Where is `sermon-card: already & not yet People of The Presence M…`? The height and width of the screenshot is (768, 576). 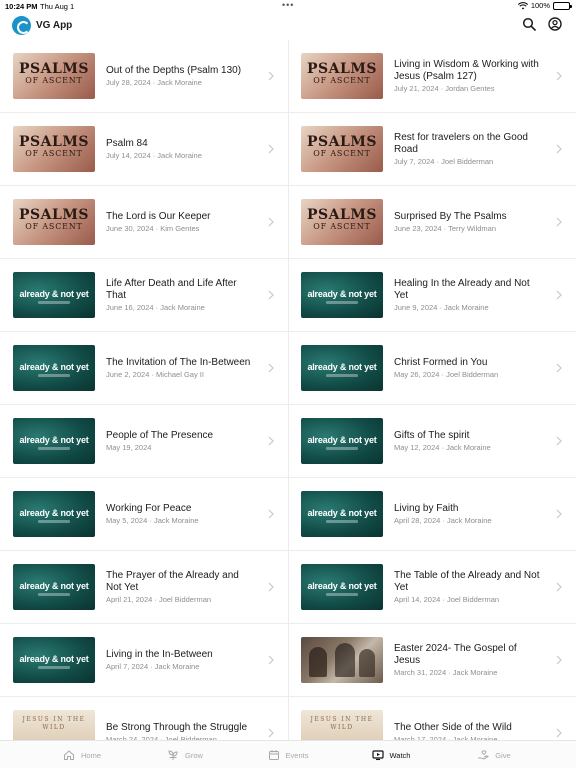
sermon-card: already & not yet People of The Presence M… is located at coordinates (144, 441).